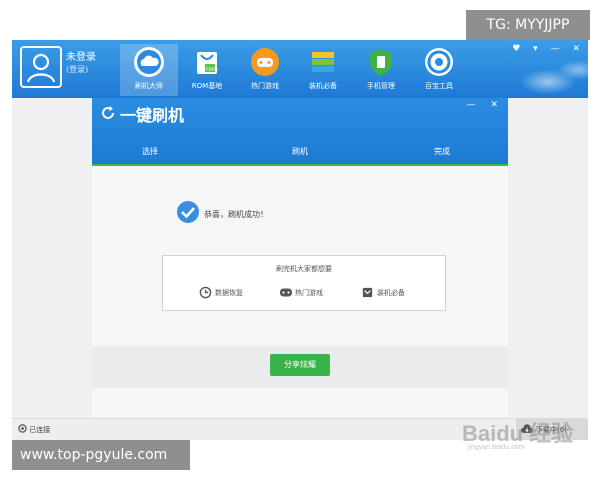  What do you see at coordinates (323, 62) in the screenshot?
I see `app-stack-icon` at bounding box center [323, 62].